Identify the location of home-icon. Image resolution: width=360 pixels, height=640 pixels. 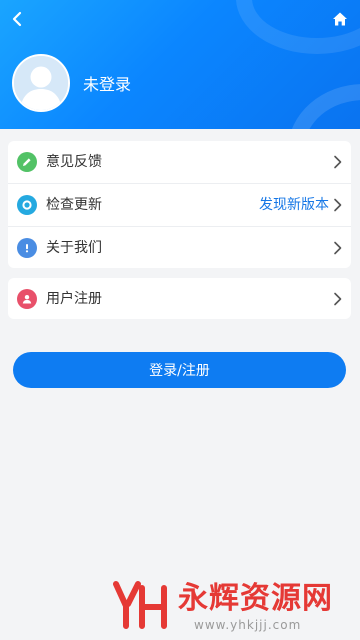
(340, 19).